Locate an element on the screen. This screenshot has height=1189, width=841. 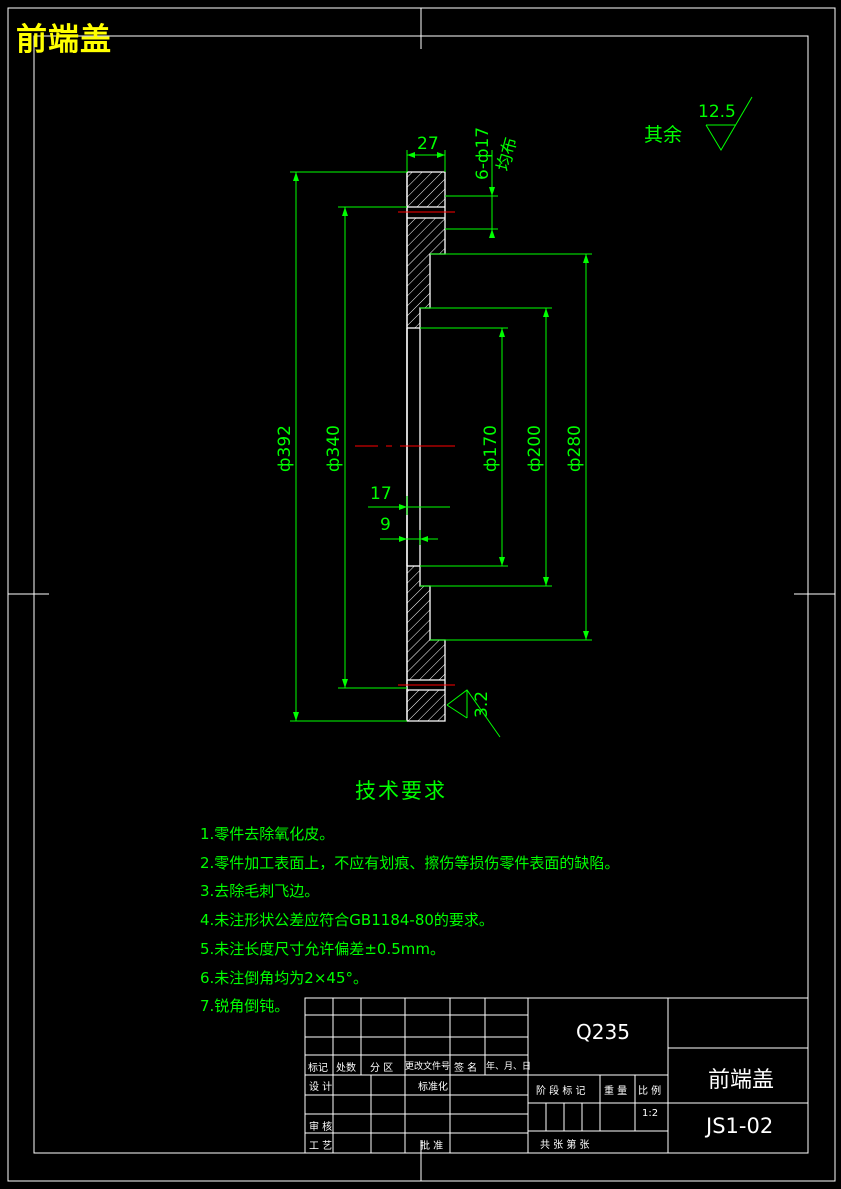
tb-header-date: 年、月、日 is located at coordinates (509, 1067).